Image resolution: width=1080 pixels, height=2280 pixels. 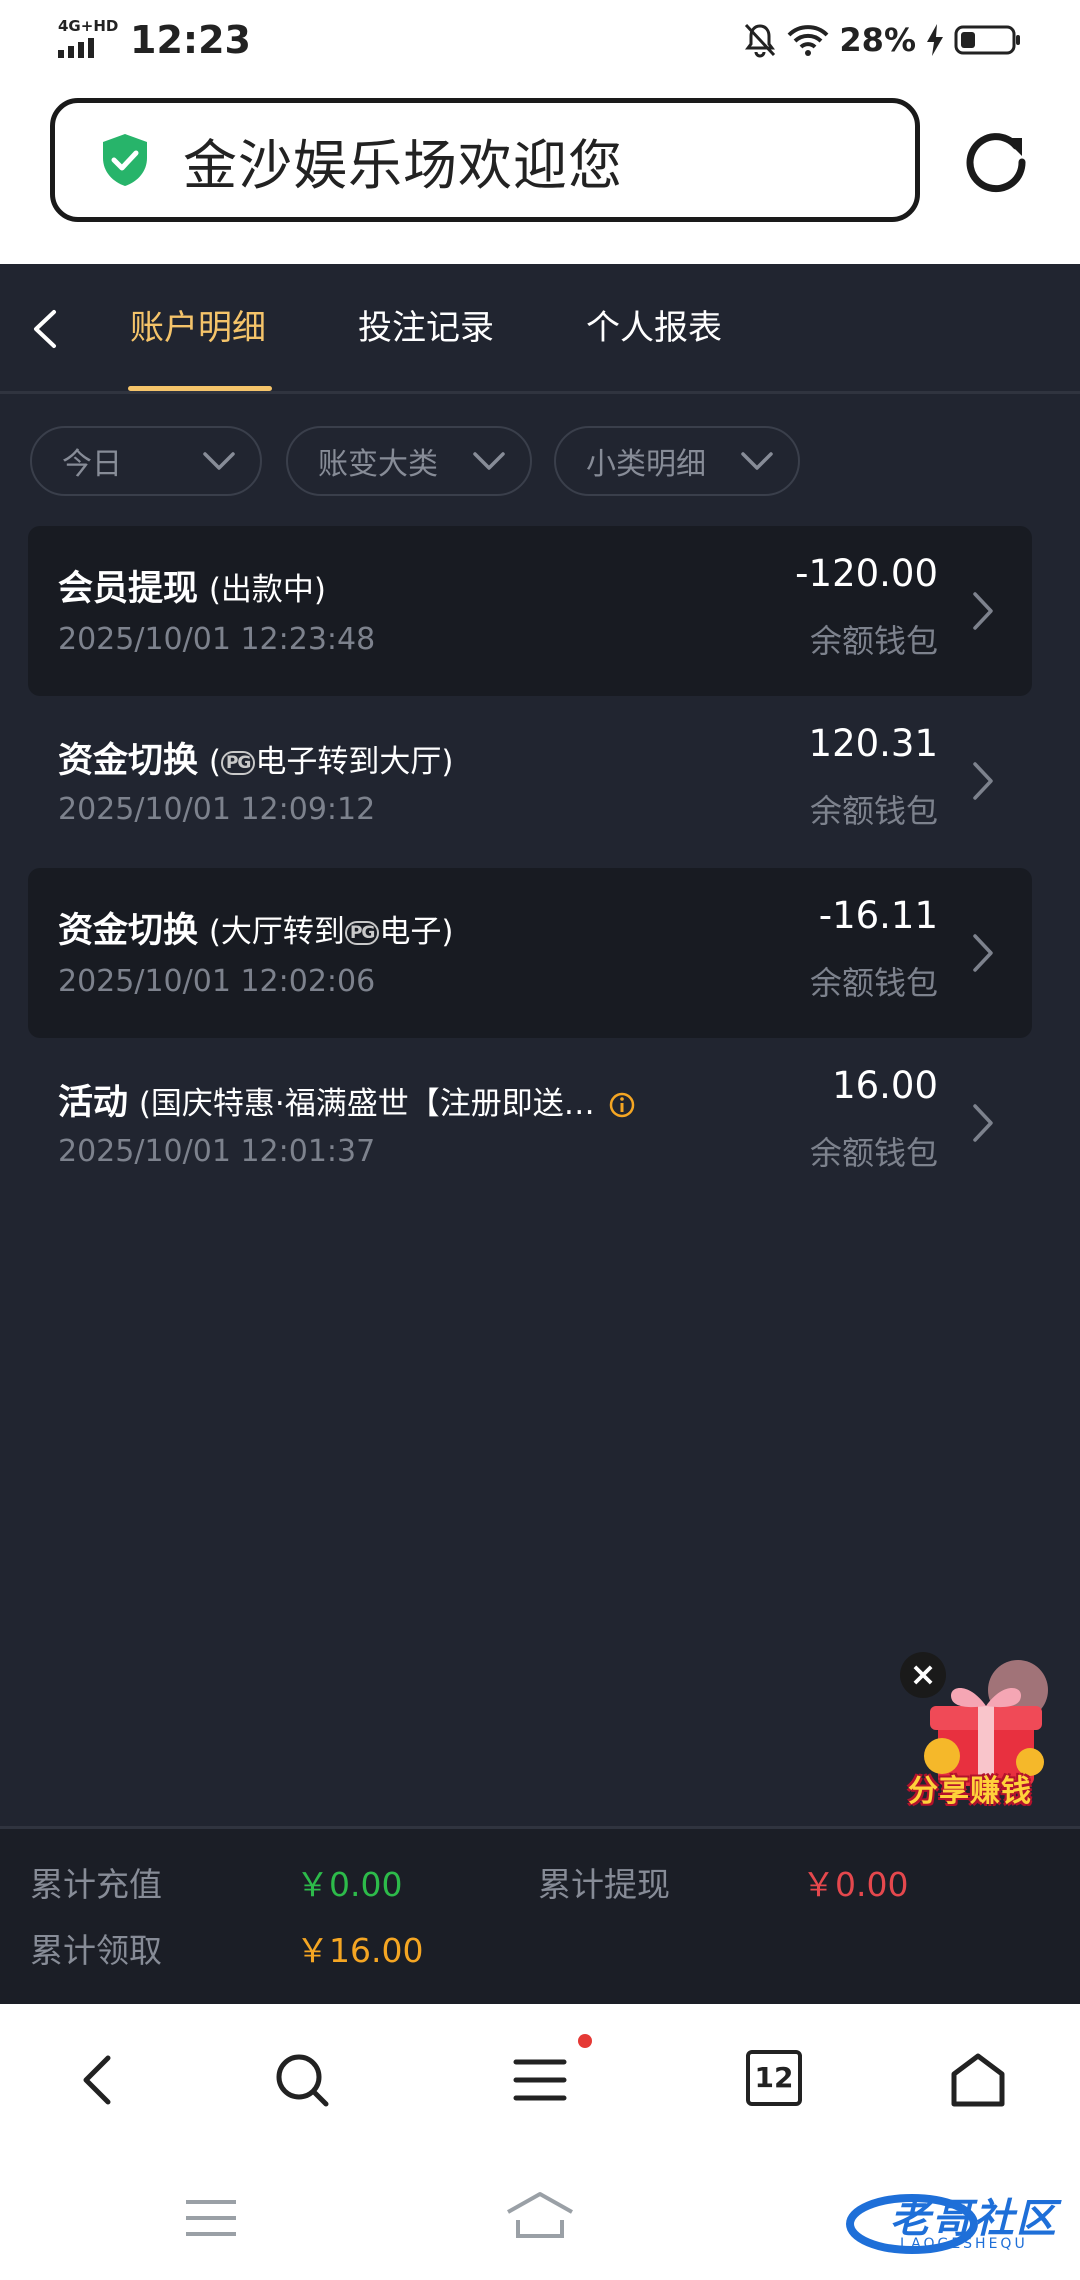 I want to click on filter-category: 账变大类, so click(x=409, y=461).